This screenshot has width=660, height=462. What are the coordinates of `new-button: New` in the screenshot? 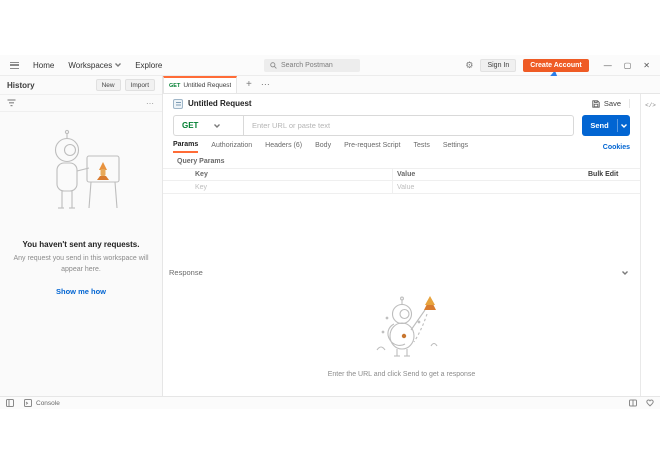 It's located at (108, 85).